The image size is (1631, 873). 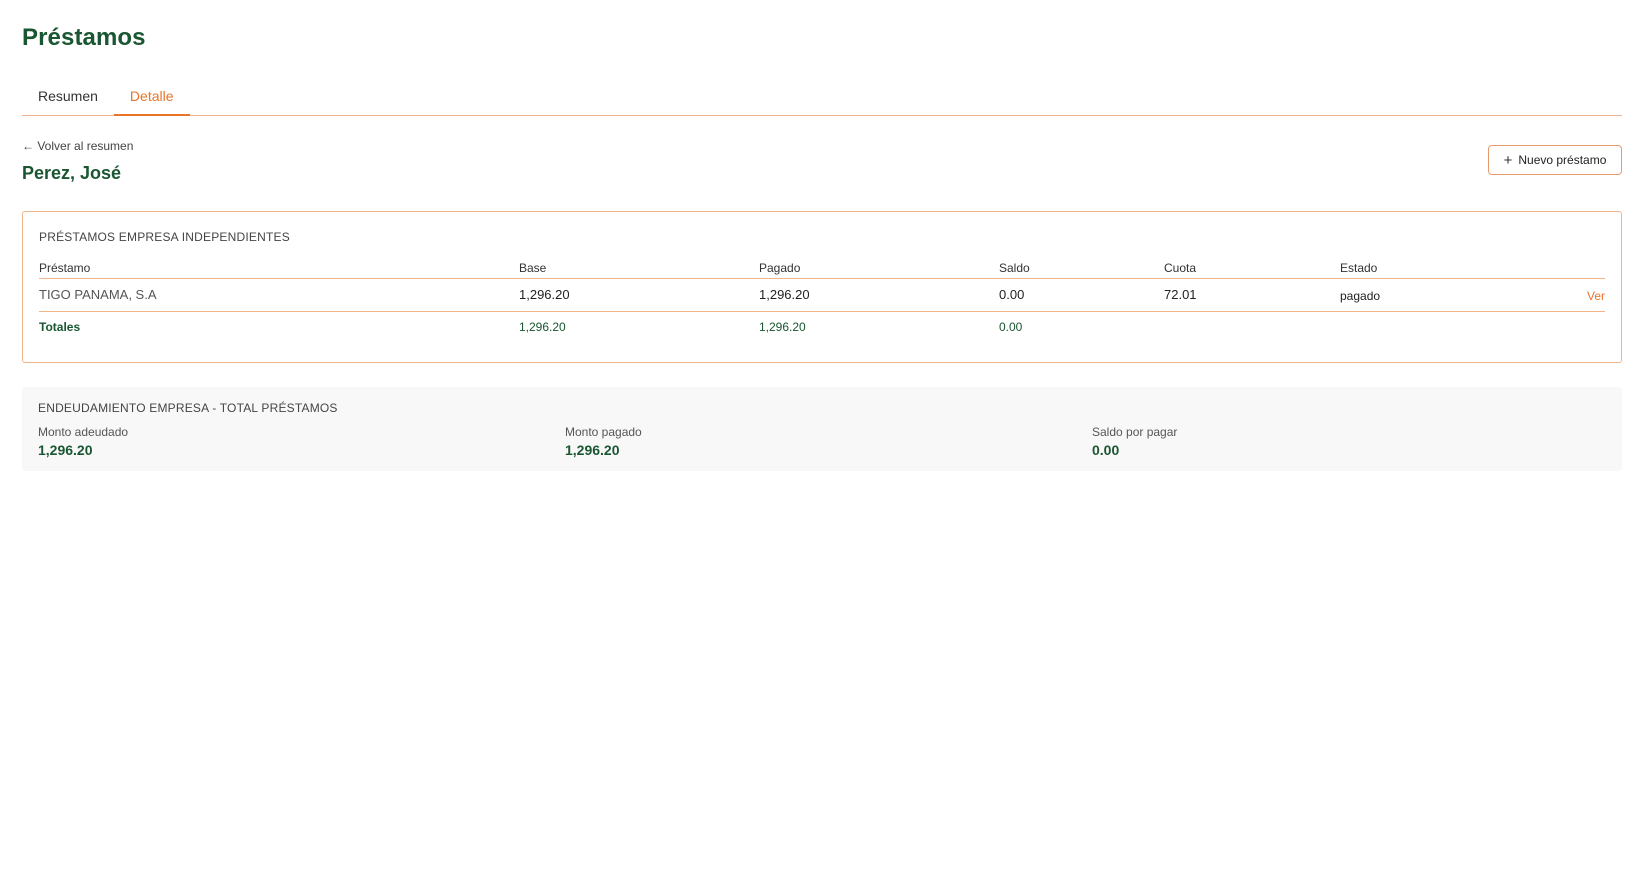 I want to click on metric-amount-owed: Monto adeudado 1,296.20, so click(x=83, y=441).